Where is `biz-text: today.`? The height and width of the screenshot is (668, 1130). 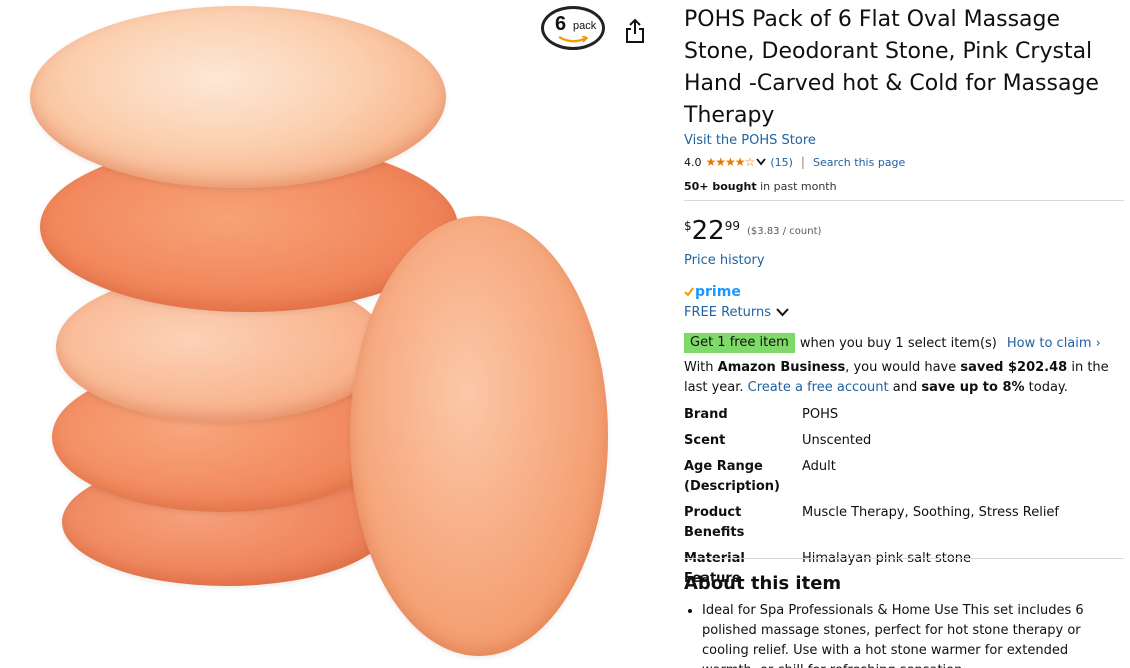
biz-text: today. is located at coordinates (1046, 387).